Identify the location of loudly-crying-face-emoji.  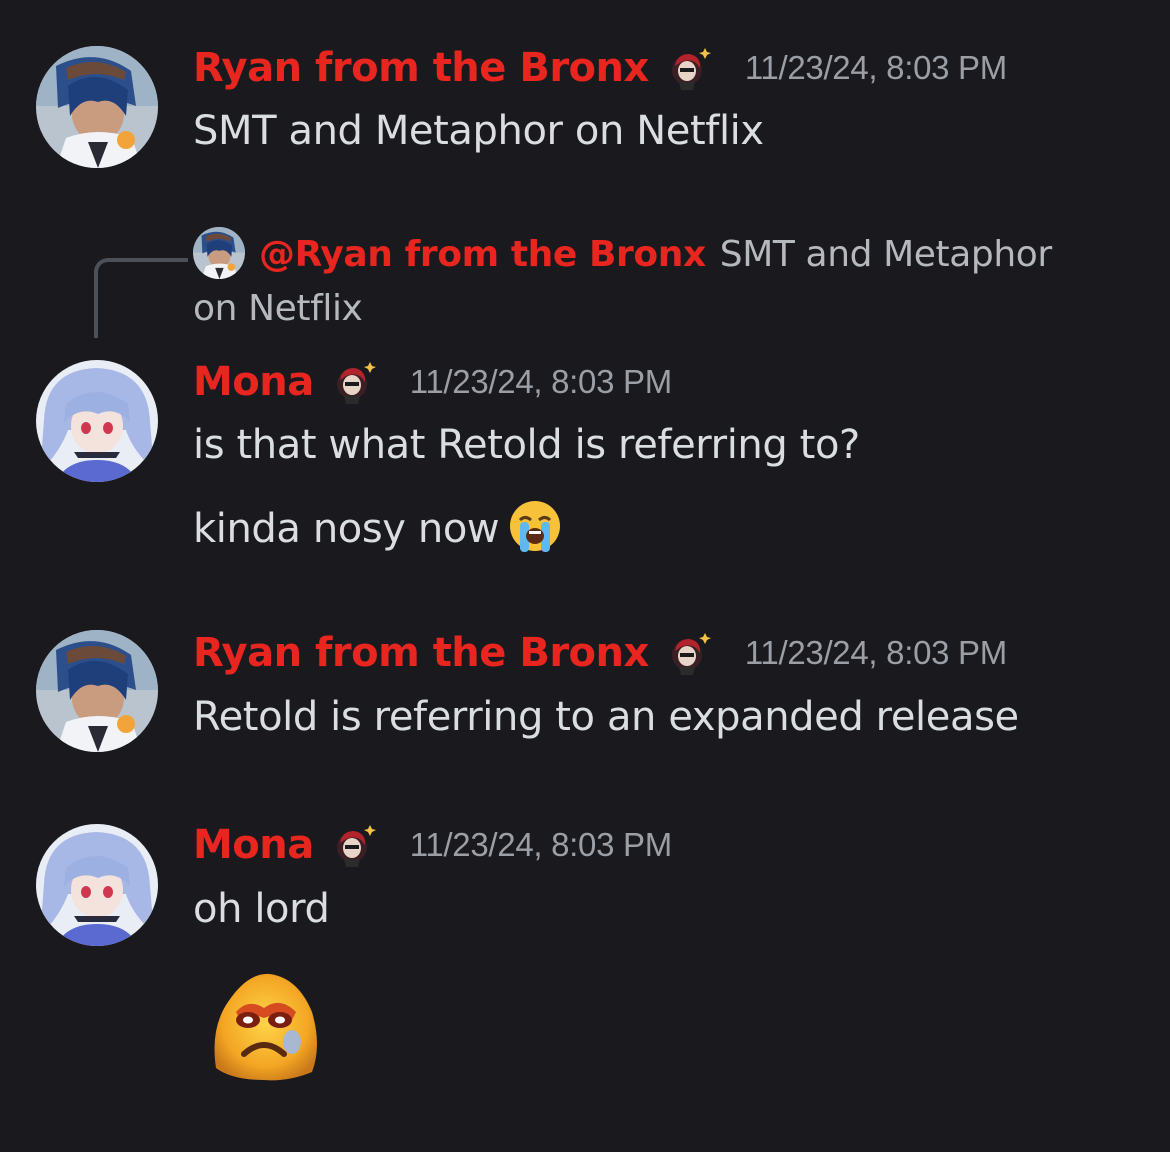
(535, 526).